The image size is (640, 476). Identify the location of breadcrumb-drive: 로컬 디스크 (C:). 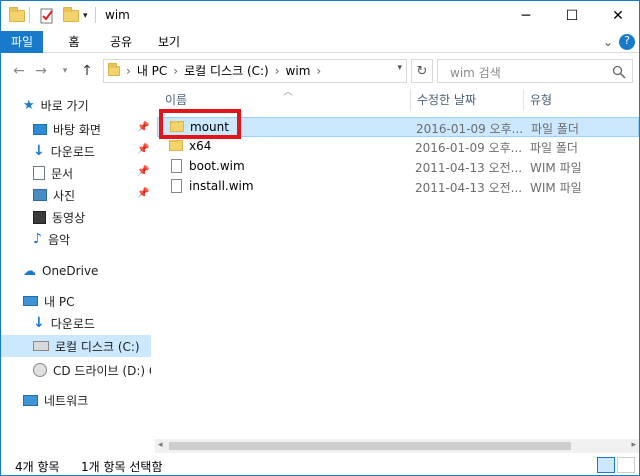
(226, 71).